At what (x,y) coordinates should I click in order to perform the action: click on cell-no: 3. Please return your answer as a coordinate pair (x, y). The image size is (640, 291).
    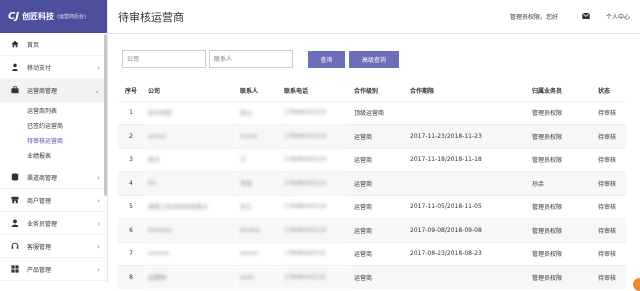
    Looking at the image, I should click on (131, 160).